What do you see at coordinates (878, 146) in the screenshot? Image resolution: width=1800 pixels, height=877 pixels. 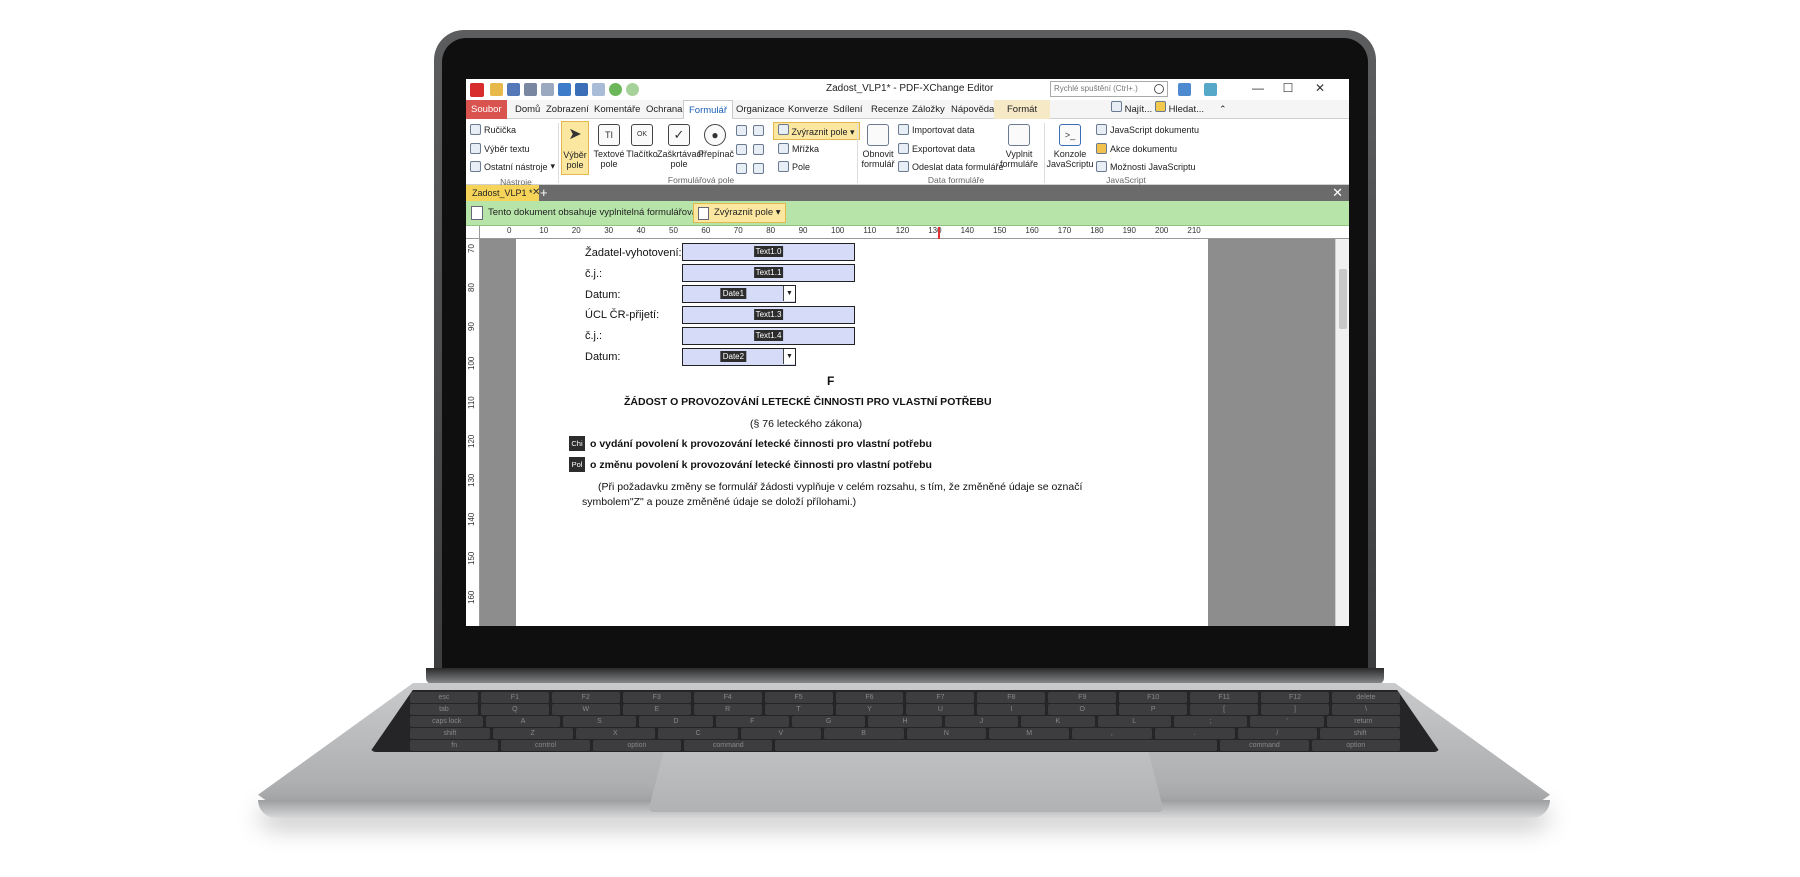 I see `reset-form-button: Obnovit formulář` at bounding box center [878, 146].